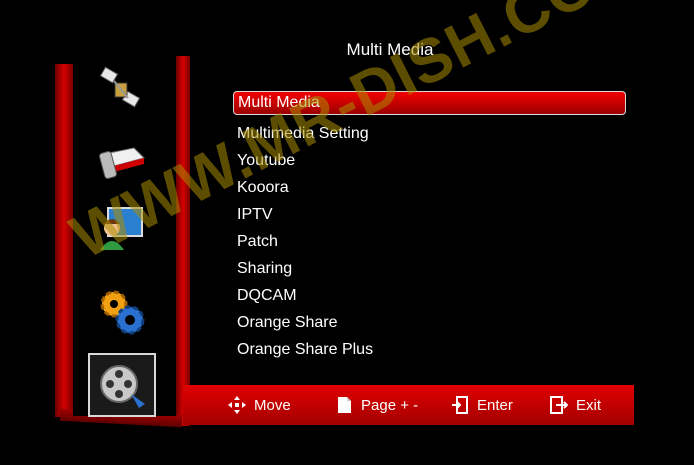 This screenshot has height=465, width=694. Describe the element at coordinates (429, 187) in the screenshot. I see `menu-item-kooora: Kooora` at that location.